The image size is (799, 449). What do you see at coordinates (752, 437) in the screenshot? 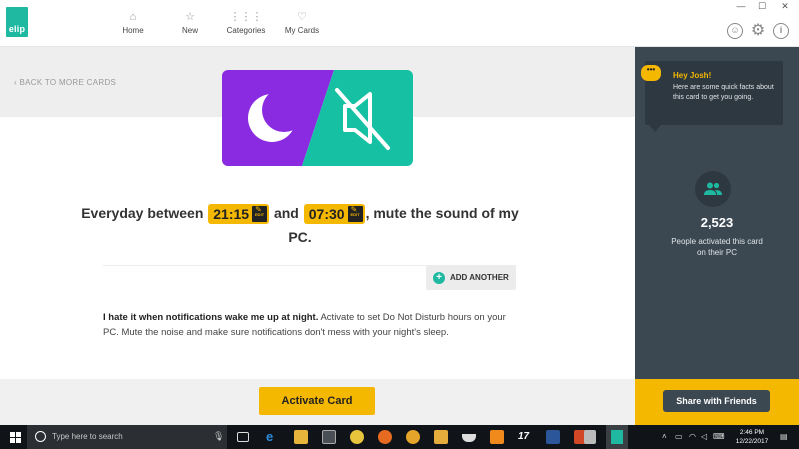
I see `taskbar-clock: 2:46 PM 12/22/2017` at bounding box center [752, 437].